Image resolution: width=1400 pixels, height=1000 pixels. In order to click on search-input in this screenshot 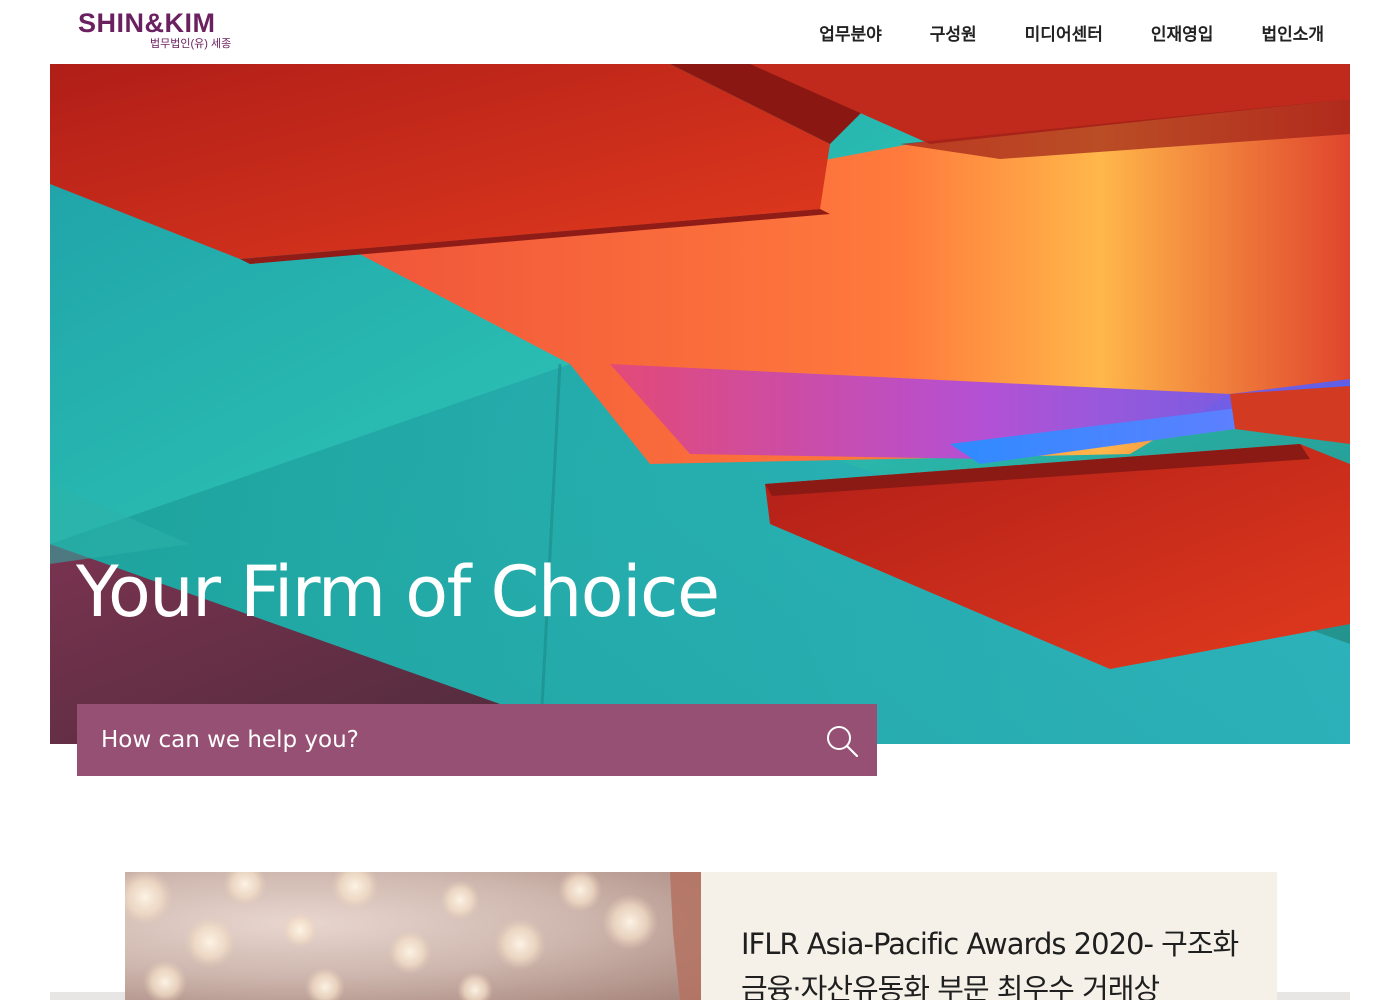, I will do `click(447, 740)`.